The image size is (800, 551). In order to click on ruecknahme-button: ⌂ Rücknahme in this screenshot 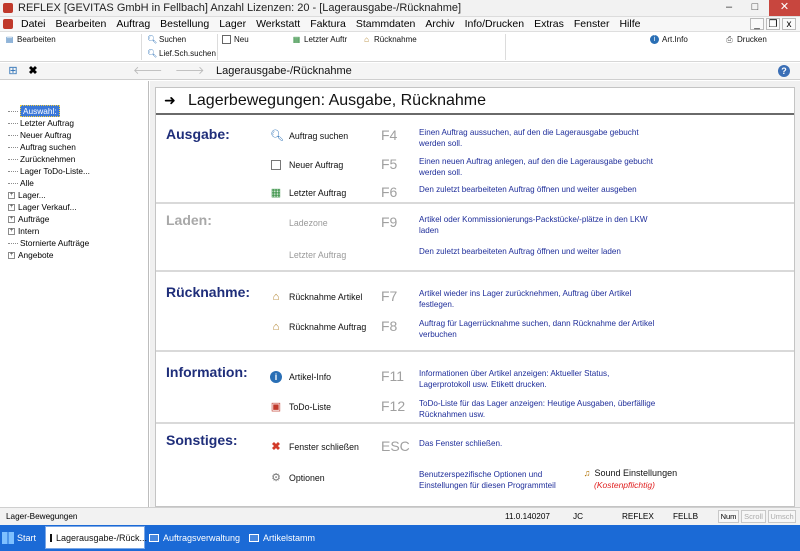, I will do `click(389, 39)`.